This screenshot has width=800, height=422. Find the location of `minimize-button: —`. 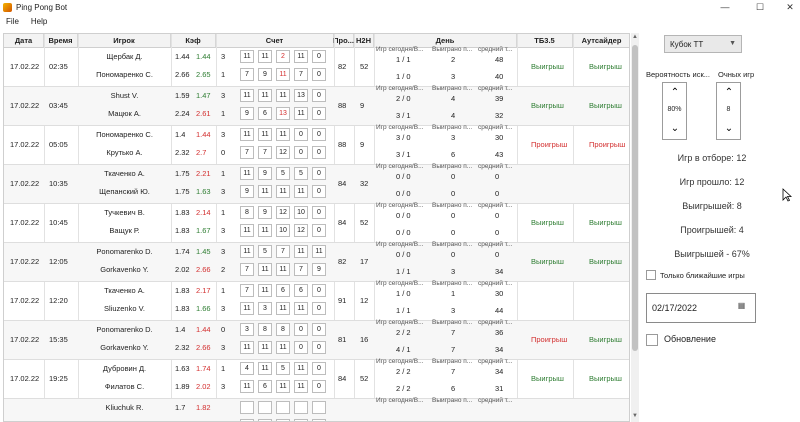

minimize-button: — is located at coordinates (725, 7).